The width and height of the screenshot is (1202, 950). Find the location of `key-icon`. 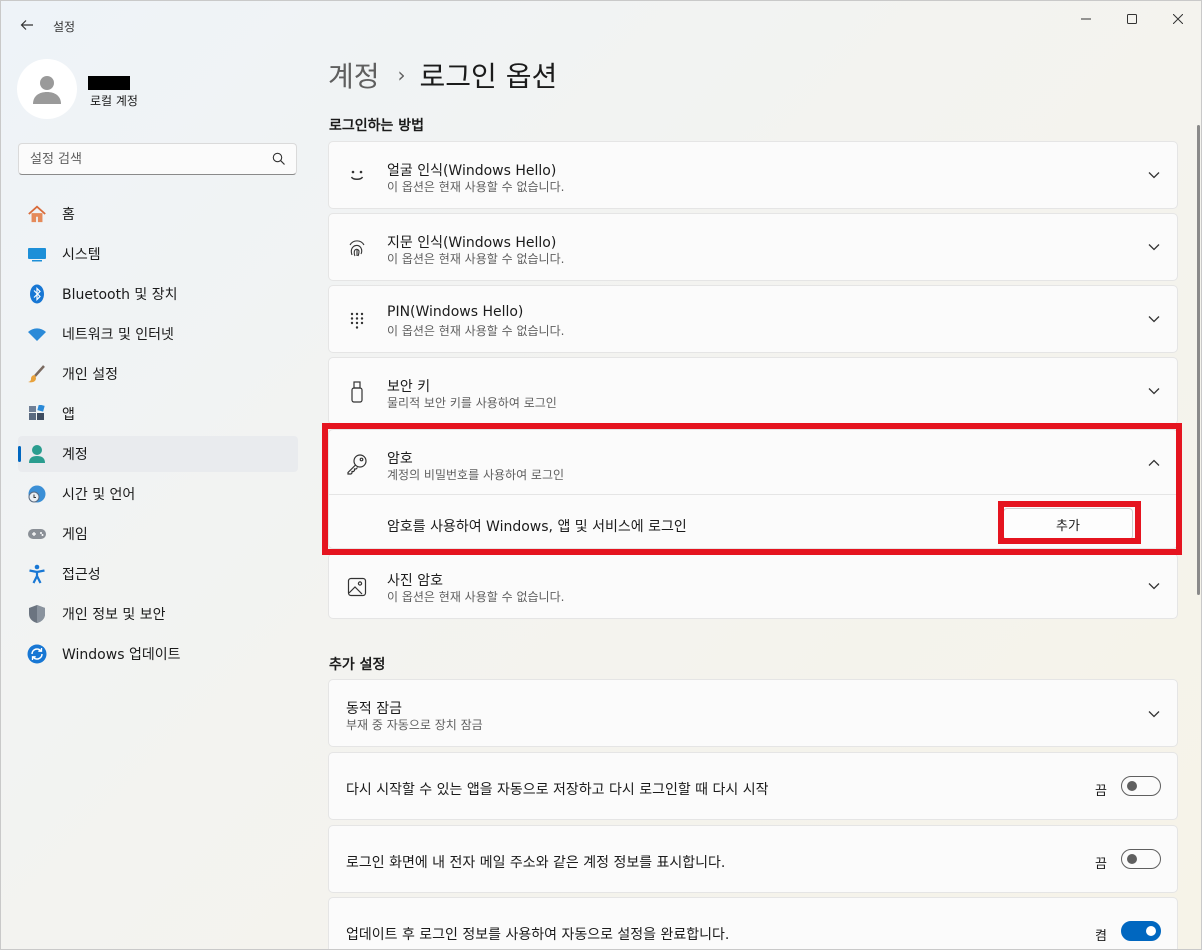

key-icon is located at coordinates (357, 464).